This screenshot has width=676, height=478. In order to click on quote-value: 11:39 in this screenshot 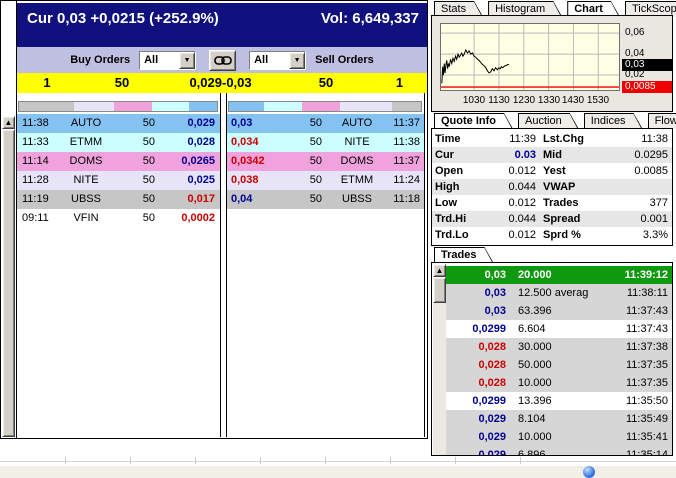, I will do `click(522, 139)`.